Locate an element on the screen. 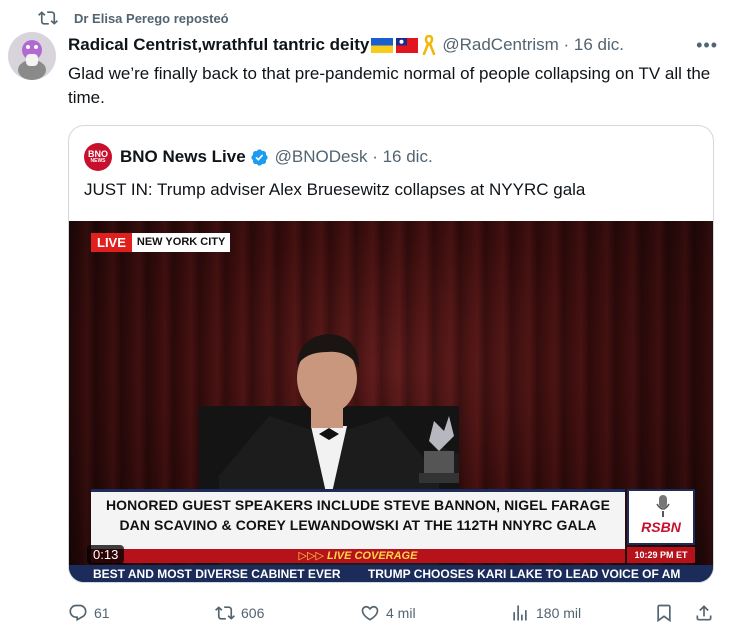 Image resolution: width=732 pixels, height=638 pixels. share-button is located at coordinates (704, 613).